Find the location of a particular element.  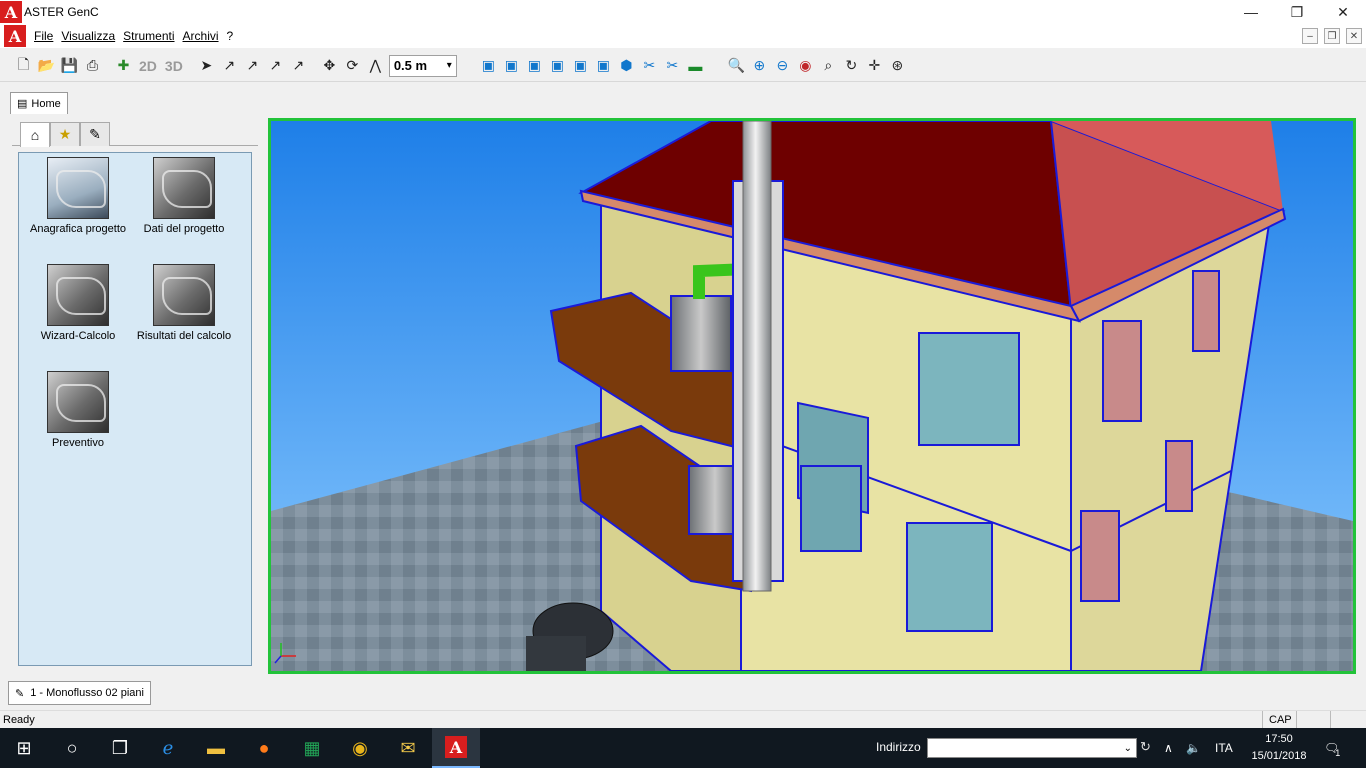

status-num is located at coordinates (1313, 720).